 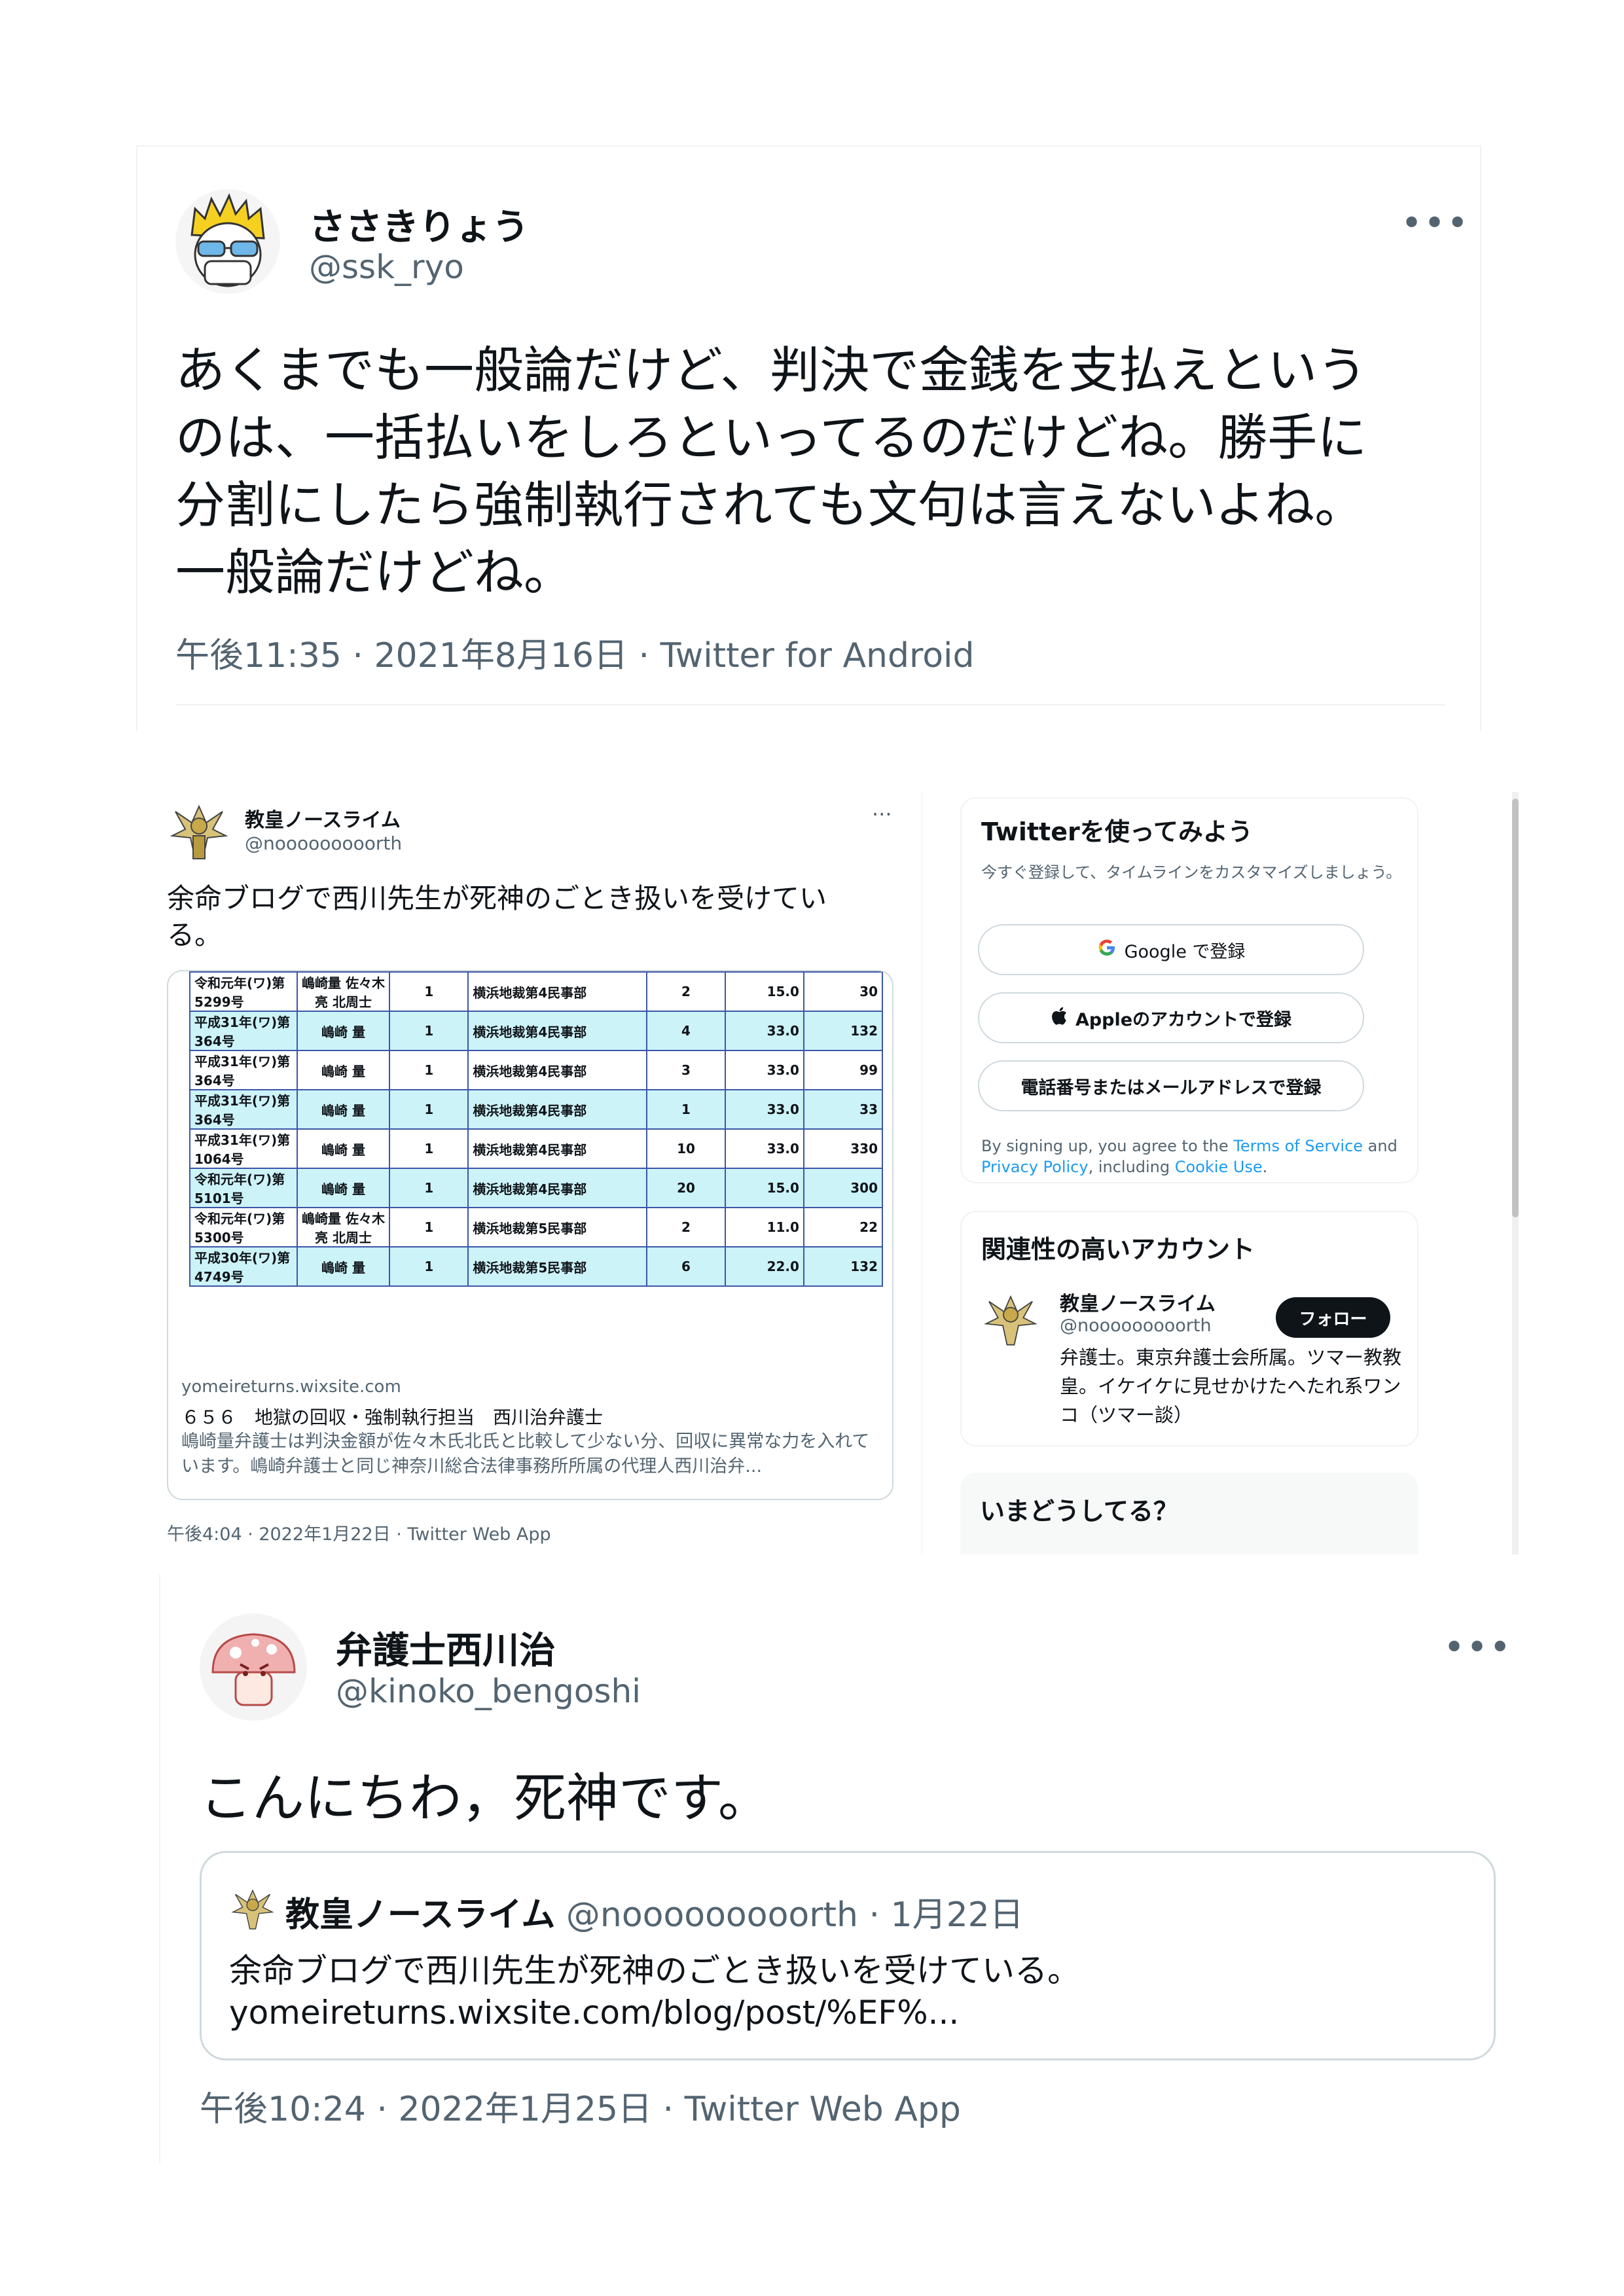 I want to click on more-options-icon: ···, so click(x=882, y=814).